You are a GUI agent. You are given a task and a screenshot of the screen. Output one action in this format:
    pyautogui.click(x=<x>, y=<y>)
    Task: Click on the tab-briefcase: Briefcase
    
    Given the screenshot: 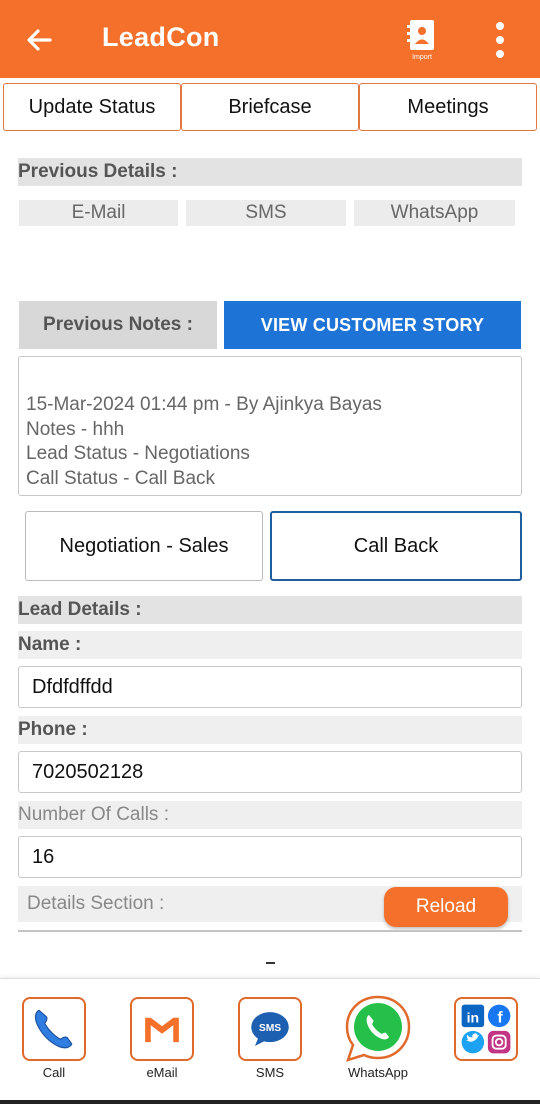 What is the action you would take?
    pyautogui.click(x=270, y=107)
    